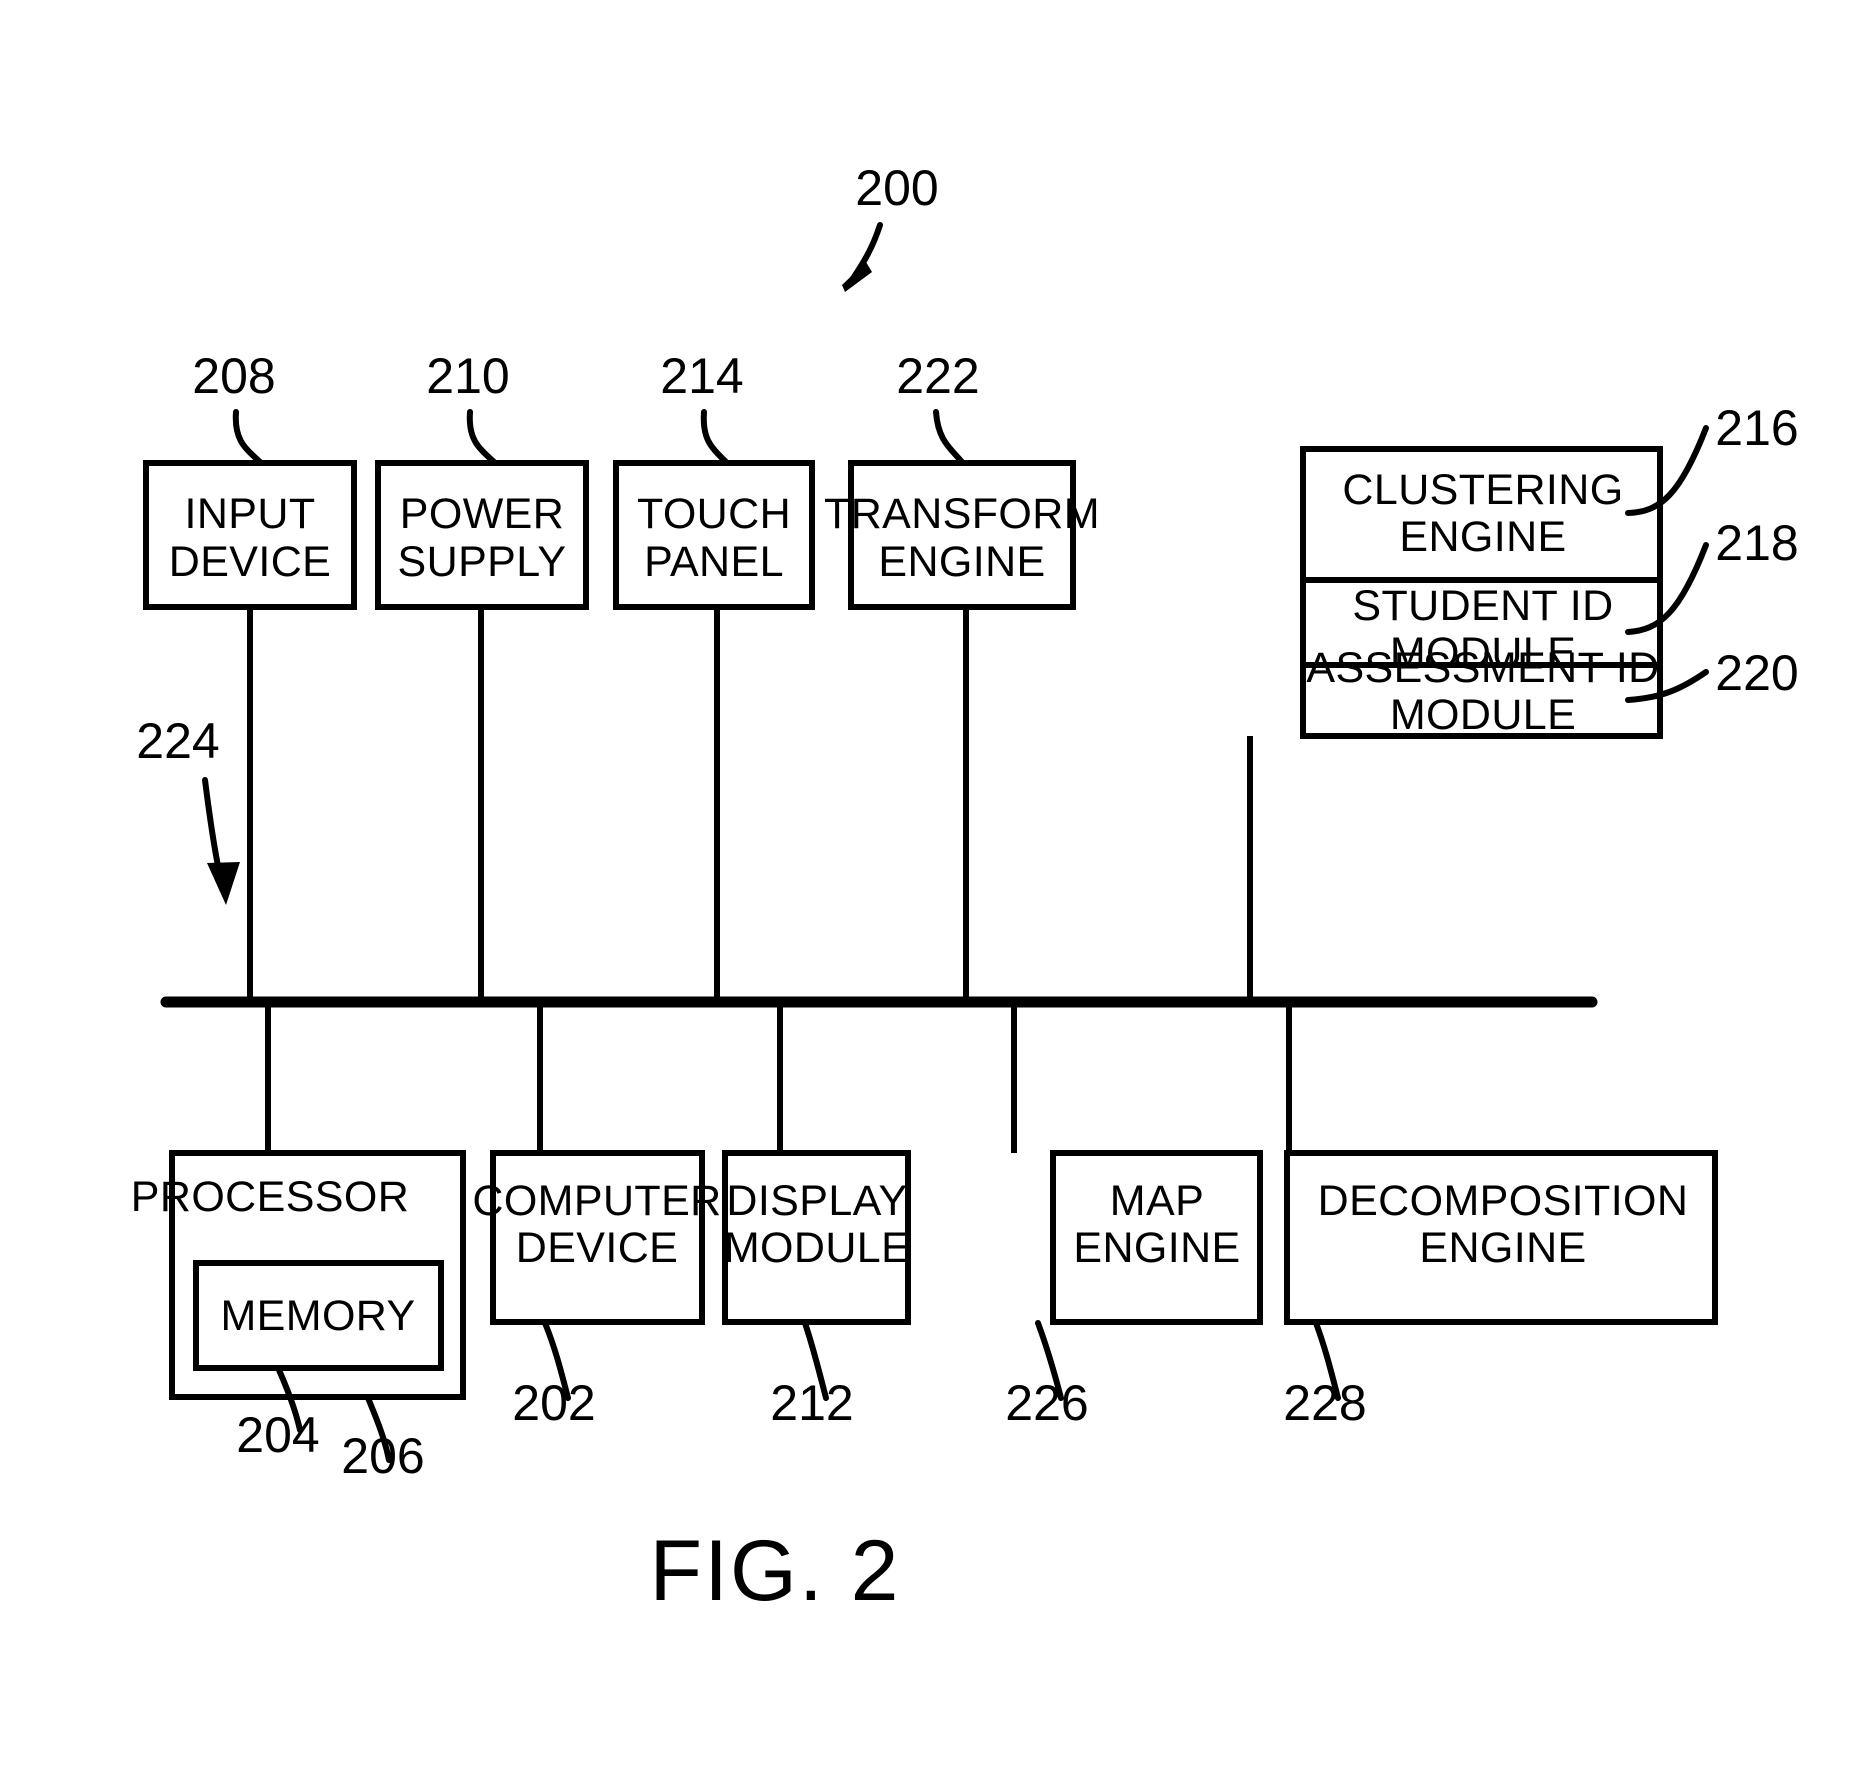 The image size is (1862, 1772). Describe the element at coordinates (1046, 1403) in the screenshot. I see `ref-226: 226` at that location.